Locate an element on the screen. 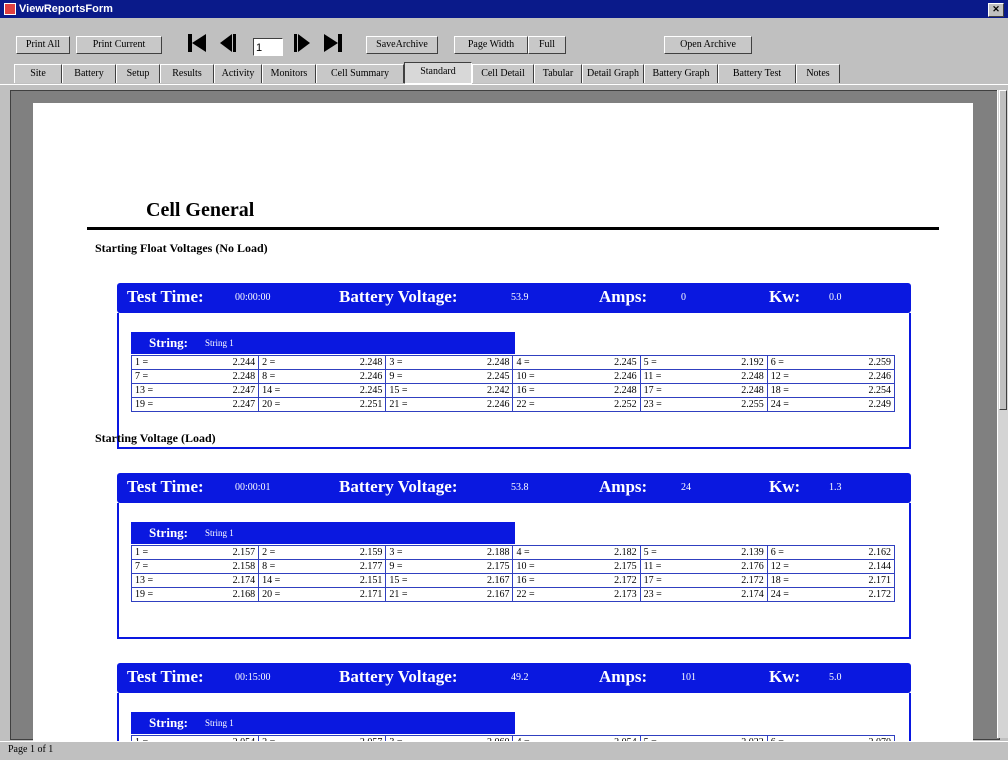 This screenshot has width=1008, height=760. cell-number: 13 = is located at coordinates (144, 390).